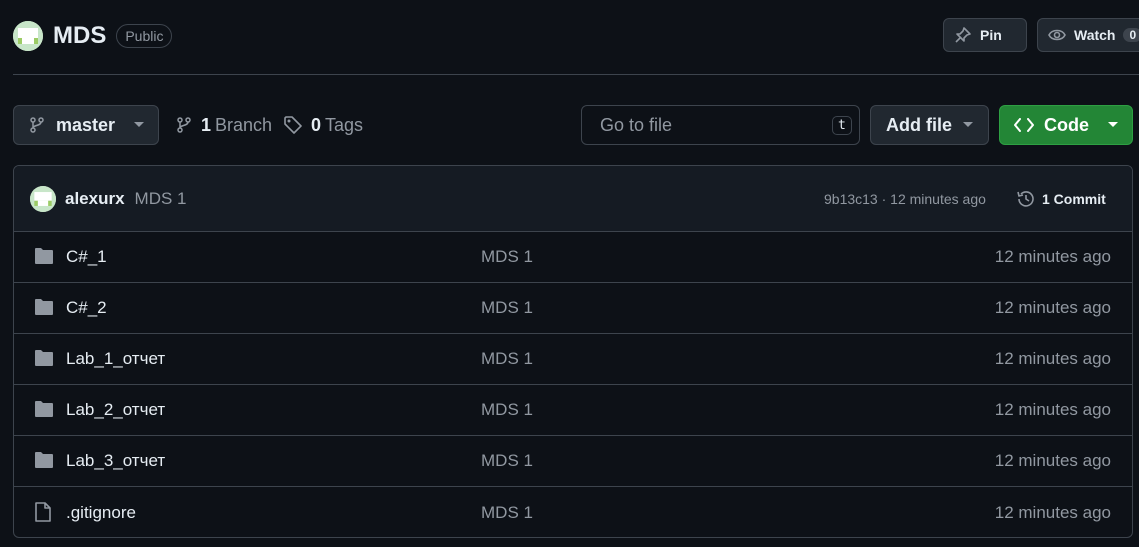 The height and width of the screenshot is (547, 1139). I want to click on file-name: Lab_3_отчет, so click(115, 461).